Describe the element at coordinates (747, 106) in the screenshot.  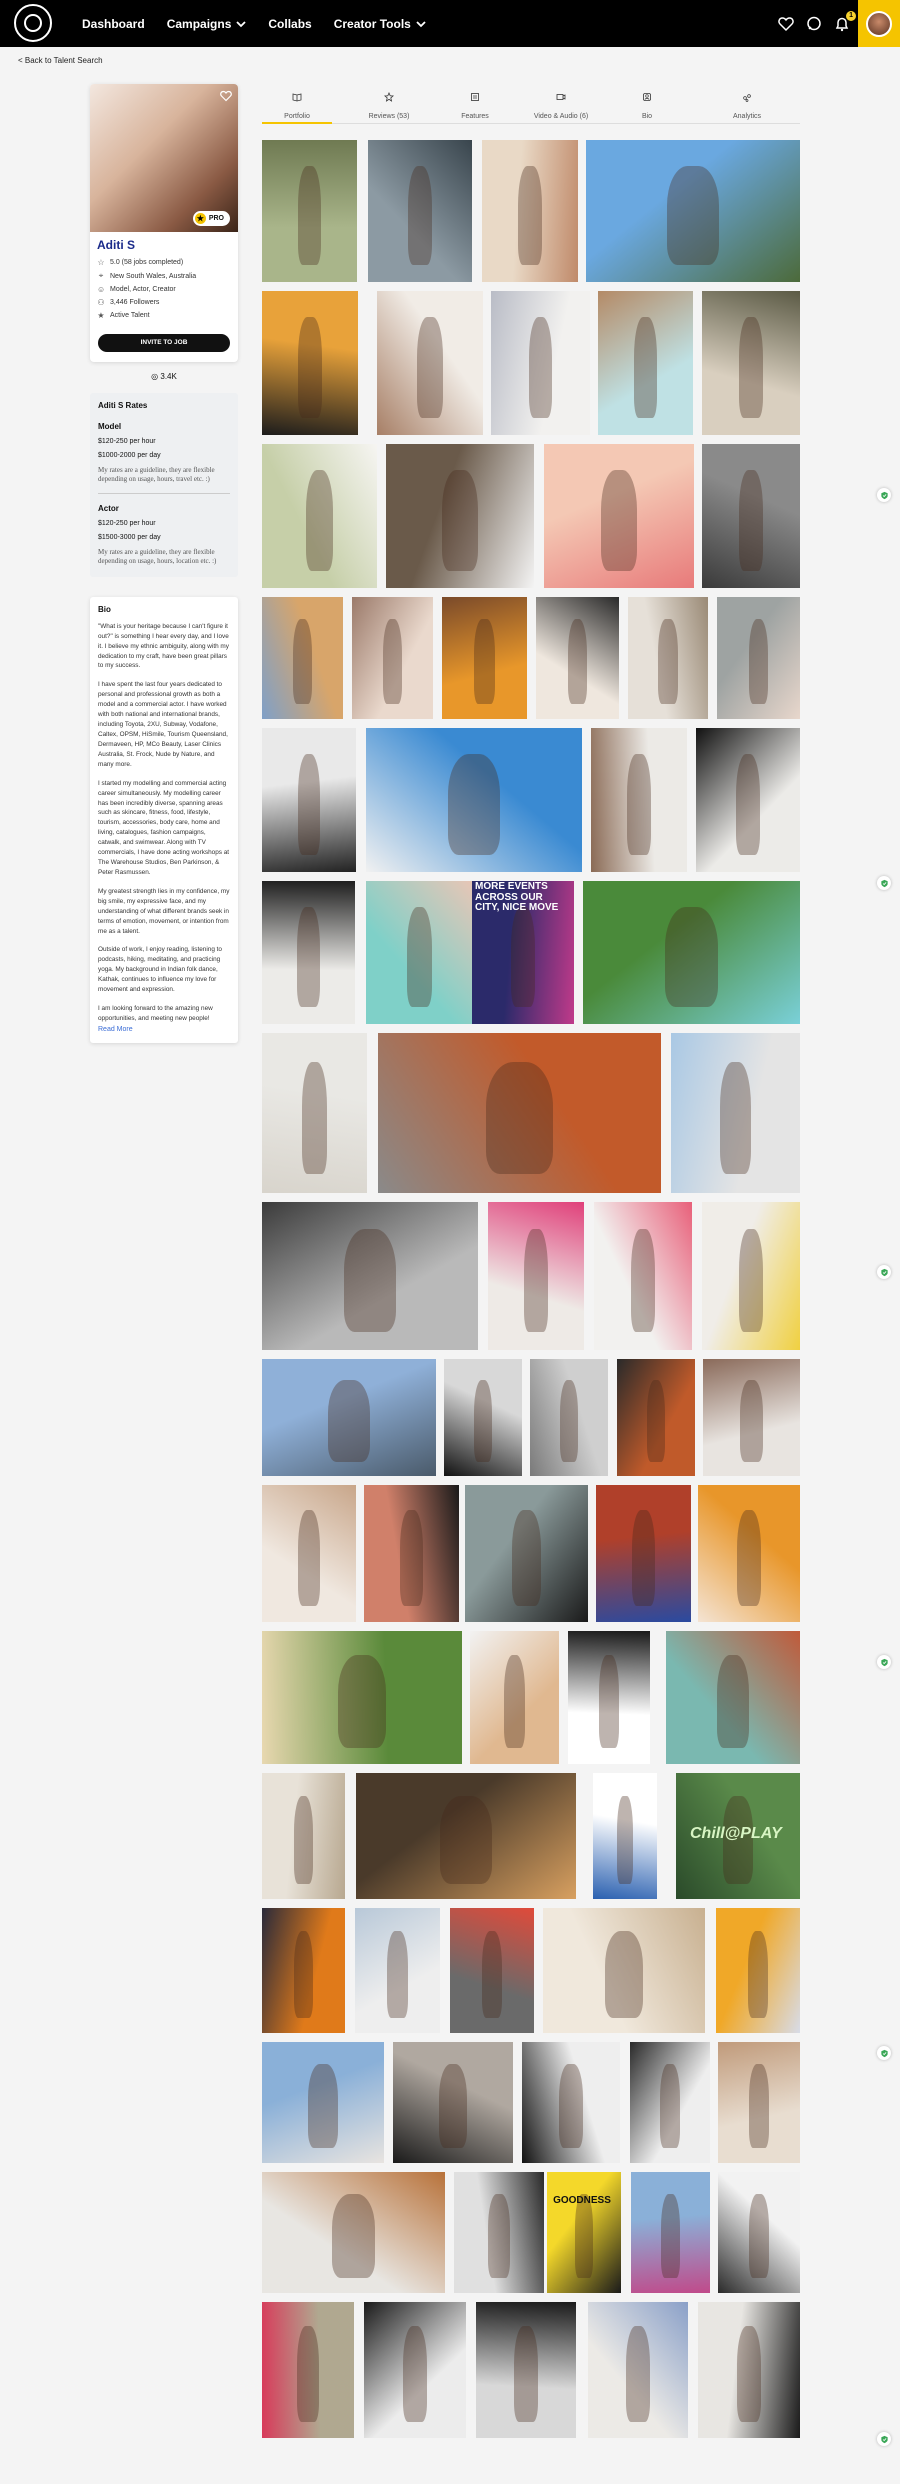
I see `tab-analytics: Analytics` at that location.